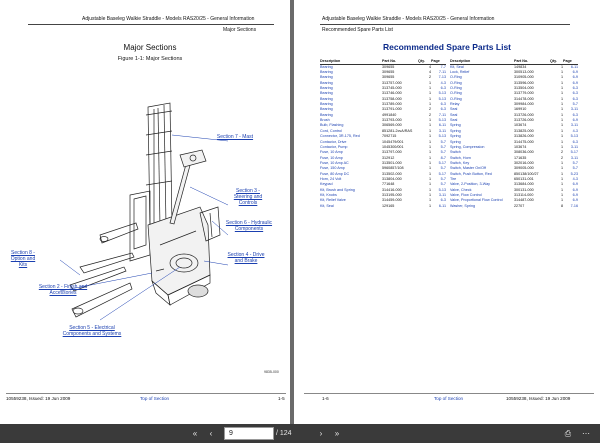  I want to click on page-header-section: Recommended Spare Parts List, so click(357, 30).